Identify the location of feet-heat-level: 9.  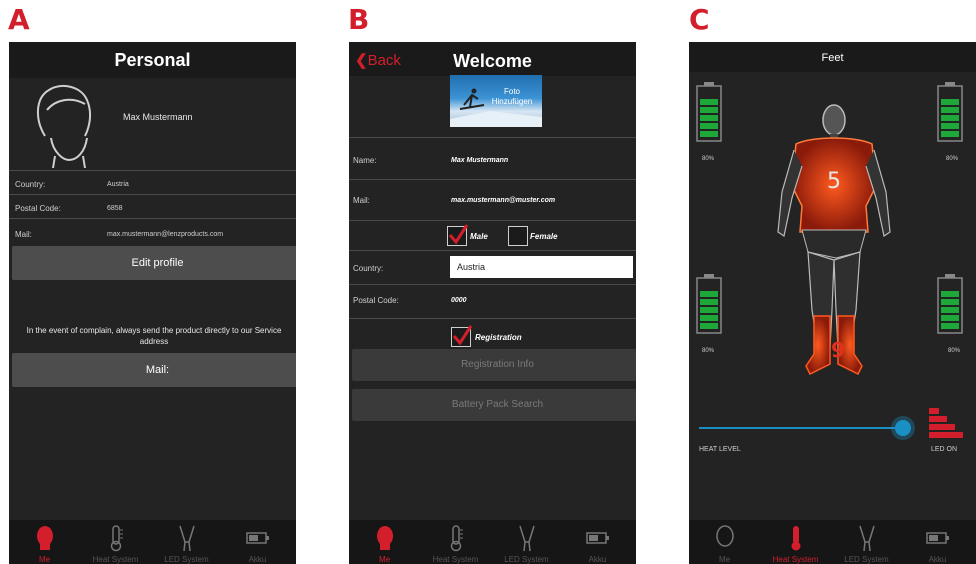
(838, 350).